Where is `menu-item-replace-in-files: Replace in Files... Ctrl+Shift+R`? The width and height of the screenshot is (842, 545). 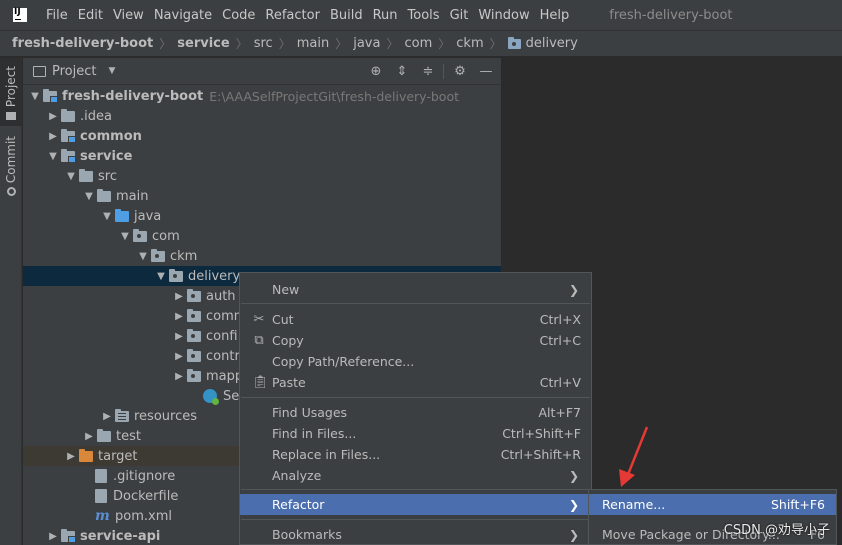
menu-item-replace-in-files: Replace in Files... Ctrl+Shift+R is located at coordinates (415, 454).